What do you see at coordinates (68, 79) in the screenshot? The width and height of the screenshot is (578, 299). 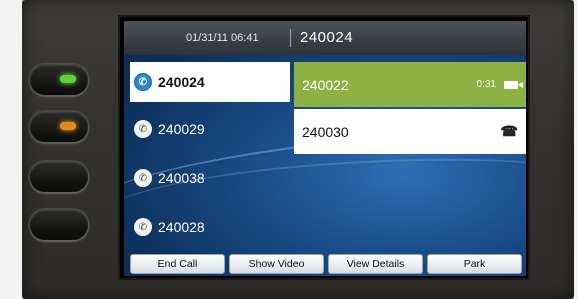 I see `line-led-green` at bounding box center [68, 79].